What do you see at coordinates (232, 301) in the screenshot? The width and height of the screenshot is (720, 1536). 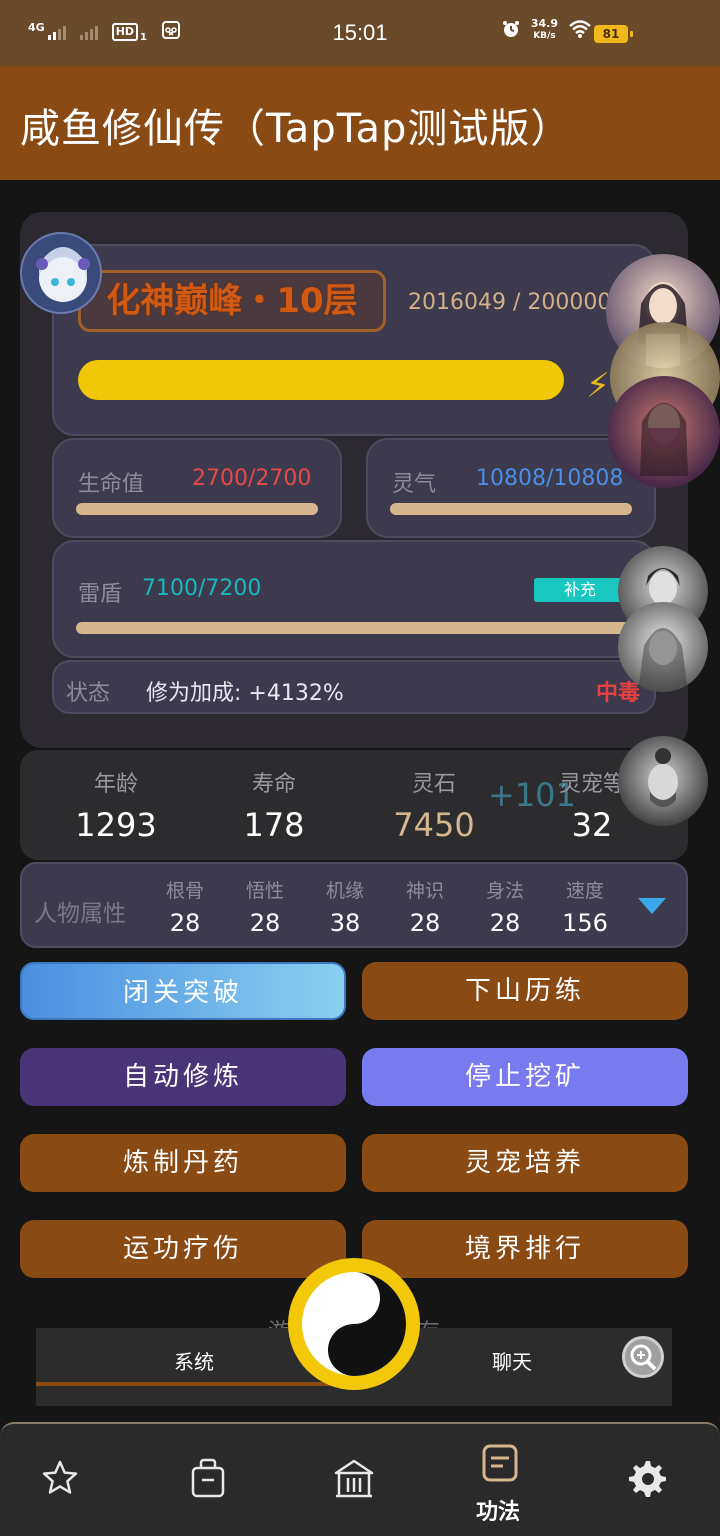 I see `realm-badge: 化神巅峰・10层` at bounding box center [232, 301].